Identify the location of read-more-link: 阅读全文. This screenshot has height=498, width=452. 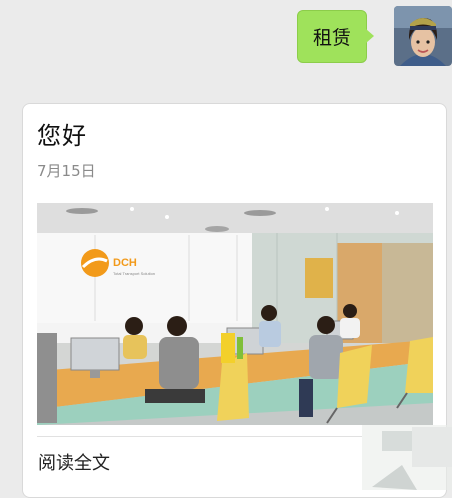
(74, 462).